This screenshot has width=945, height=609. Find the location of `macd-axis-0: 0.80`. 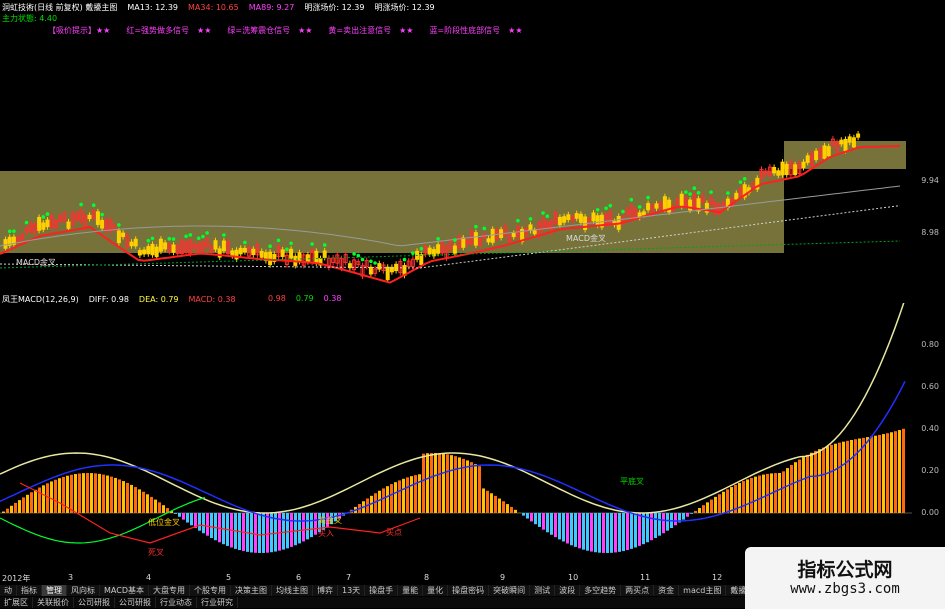

macd-axis-0: 0.80 is located at coordinates (930, 344).